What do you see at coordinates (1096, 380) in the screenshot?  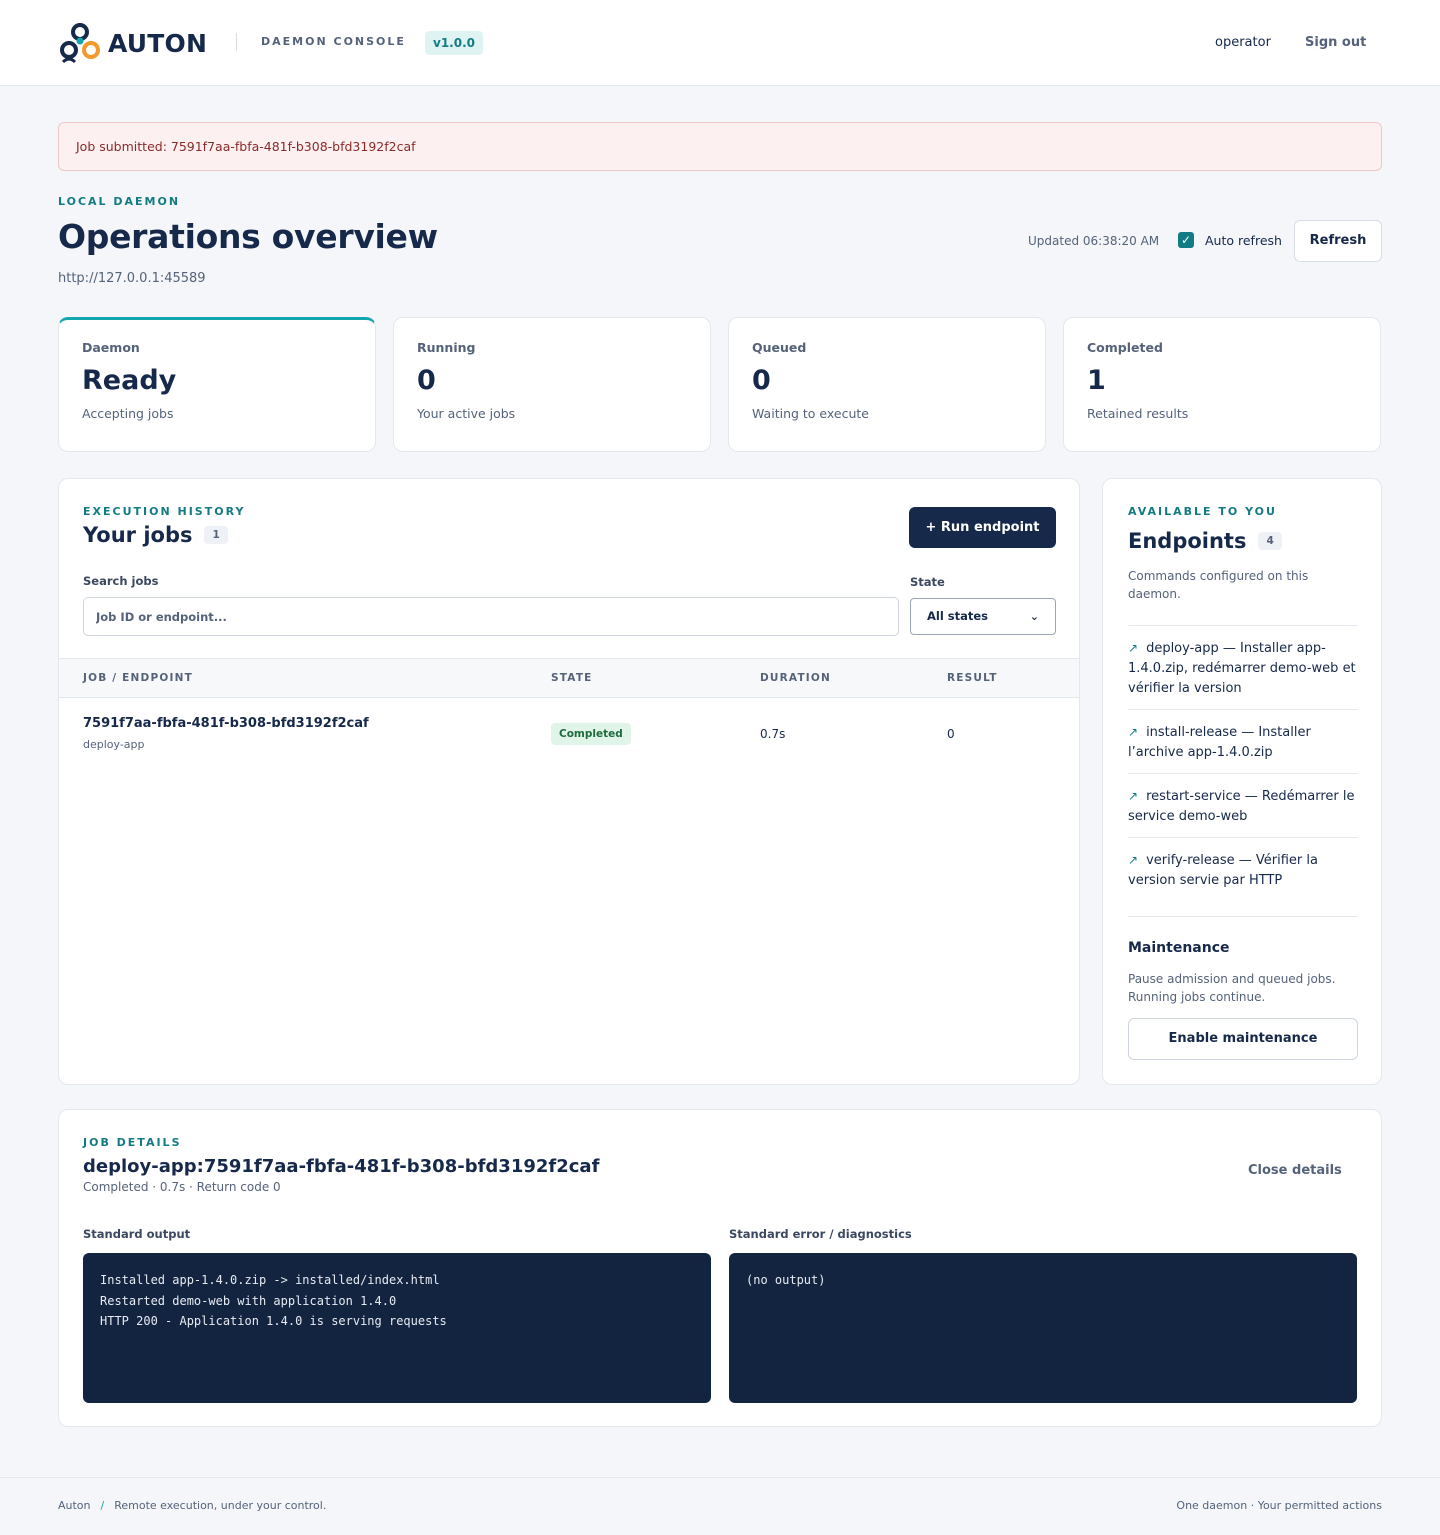 I see `stat-value: 1` at bounding box center [1096, 380].